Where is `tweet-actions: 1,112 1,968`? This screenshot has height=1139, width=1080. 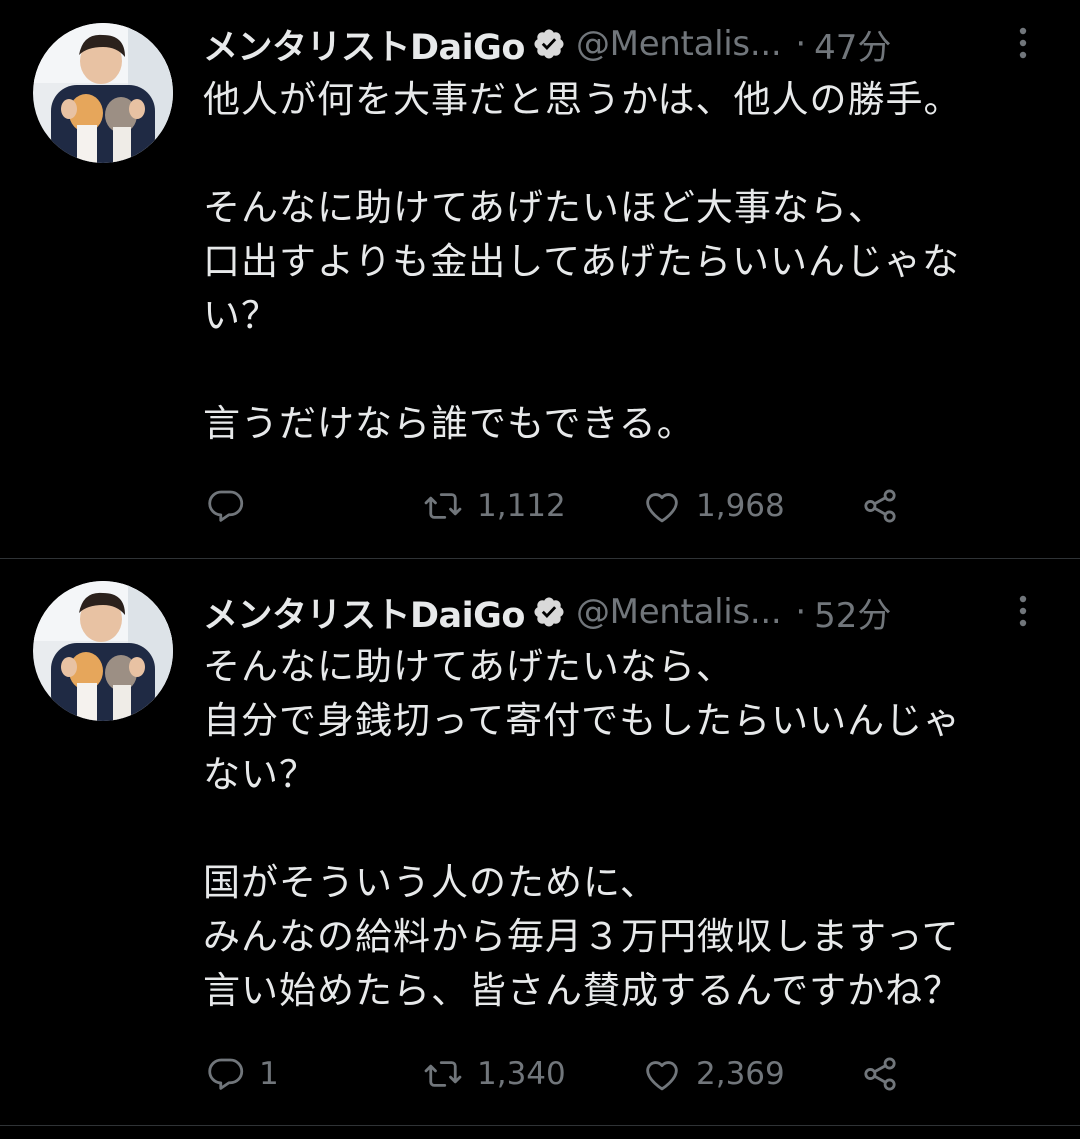
tweet-actions: 1,112 1,968 is located at coordinates (563, 506).